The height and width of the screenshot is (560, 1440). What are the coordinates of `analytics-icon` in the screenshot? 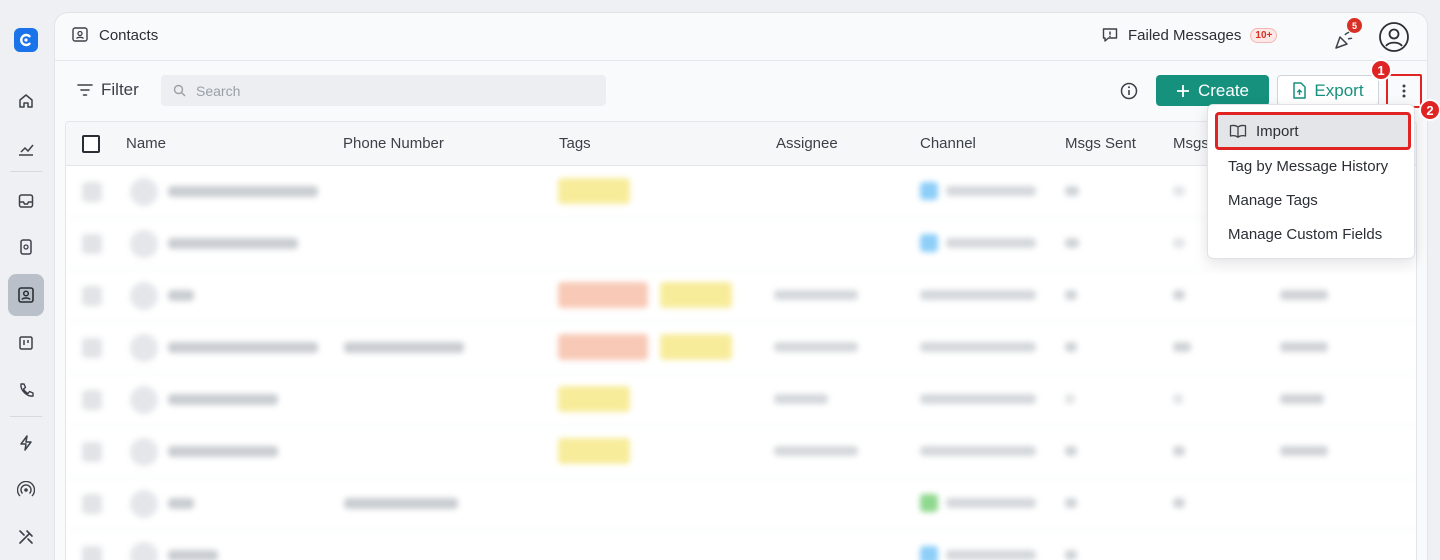 It's located at (26, 149).